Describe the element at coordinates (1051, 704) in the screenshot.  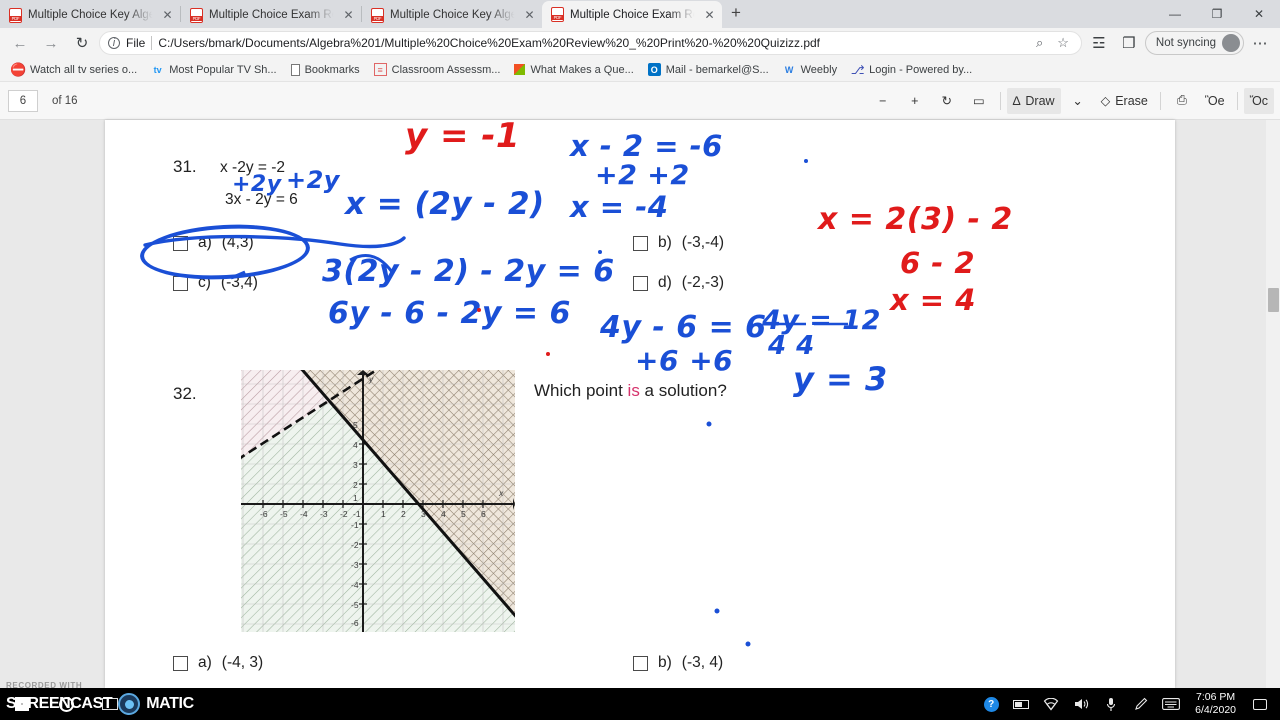
I see `wifi-icon` at that location.